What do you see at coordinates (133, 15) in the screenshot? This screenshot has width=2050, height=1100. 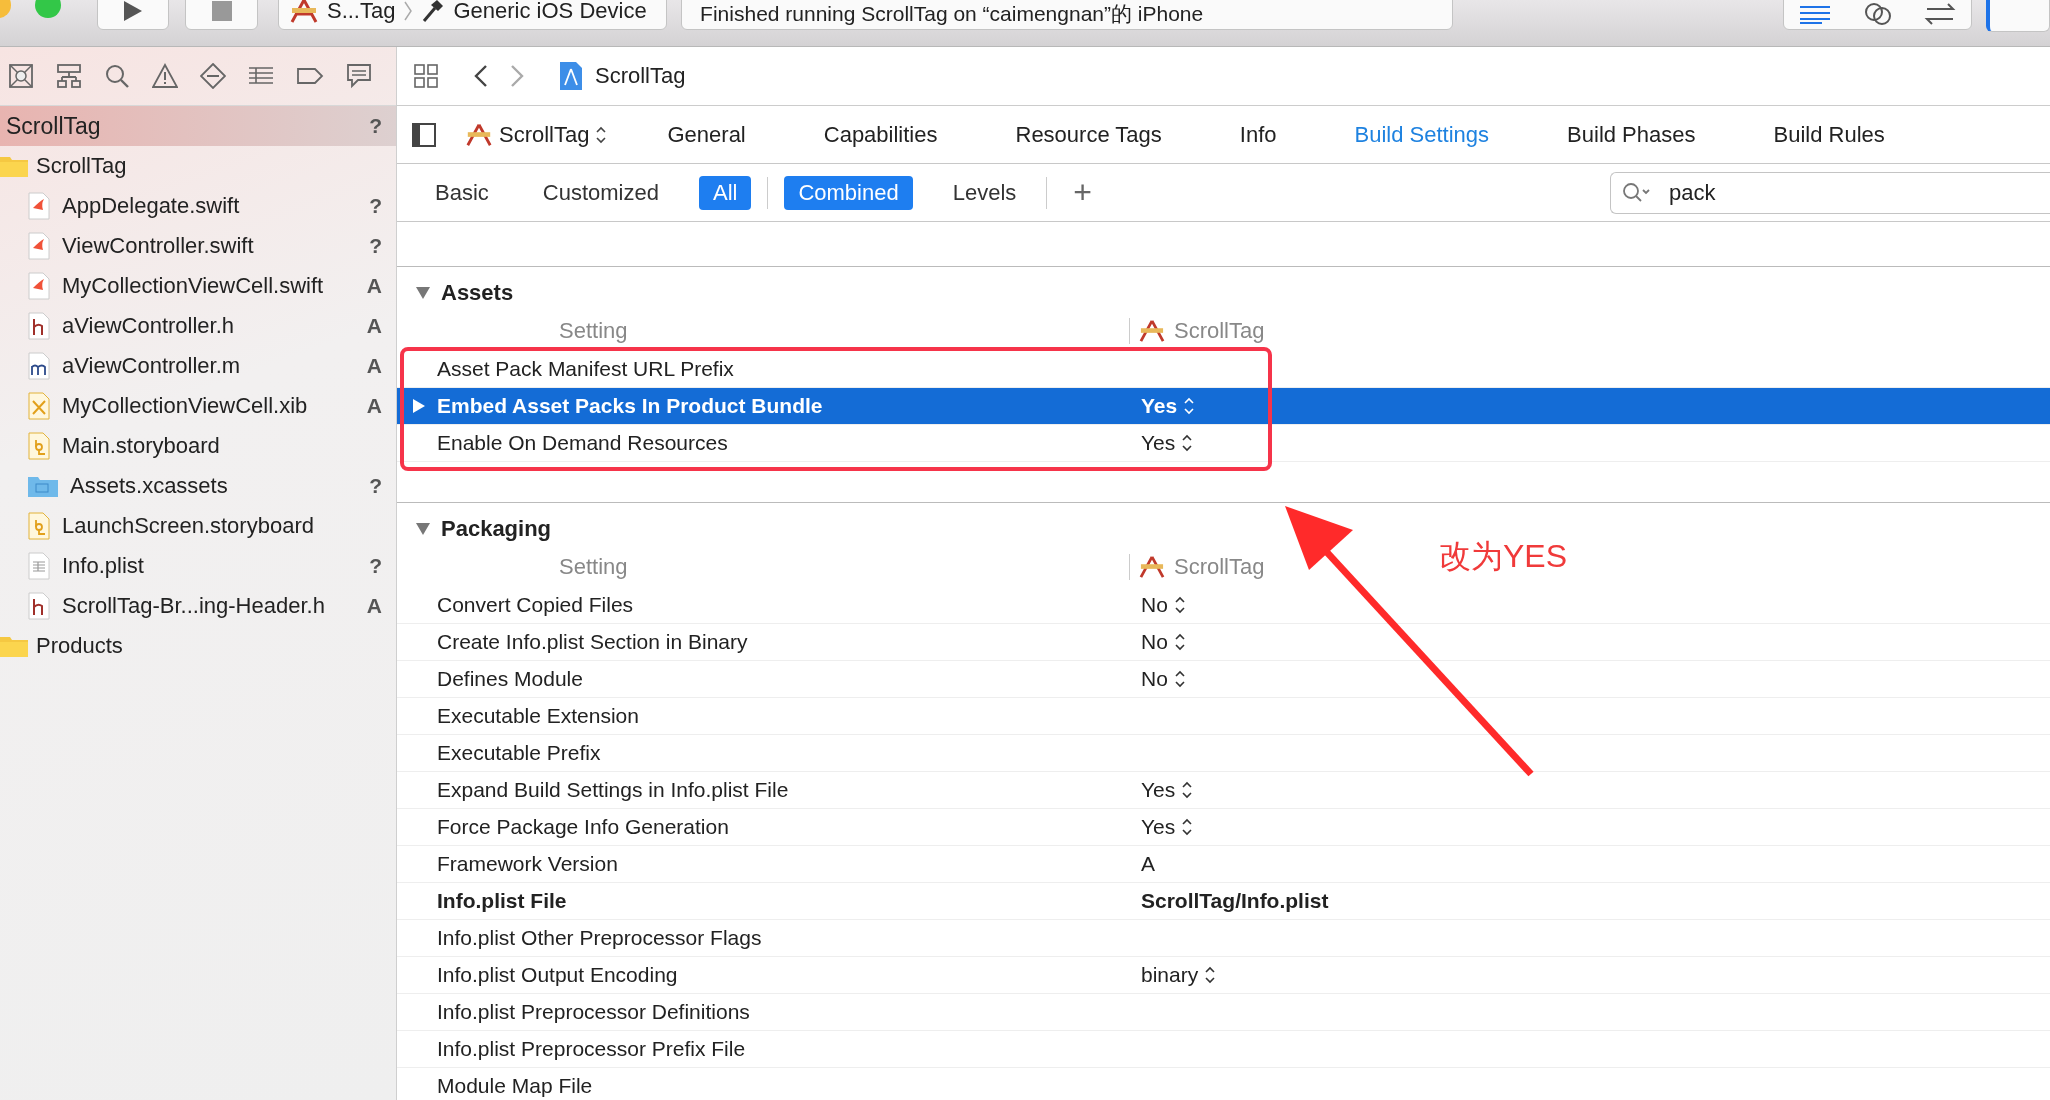 I see `run-button` at bounding box center [133, 15].